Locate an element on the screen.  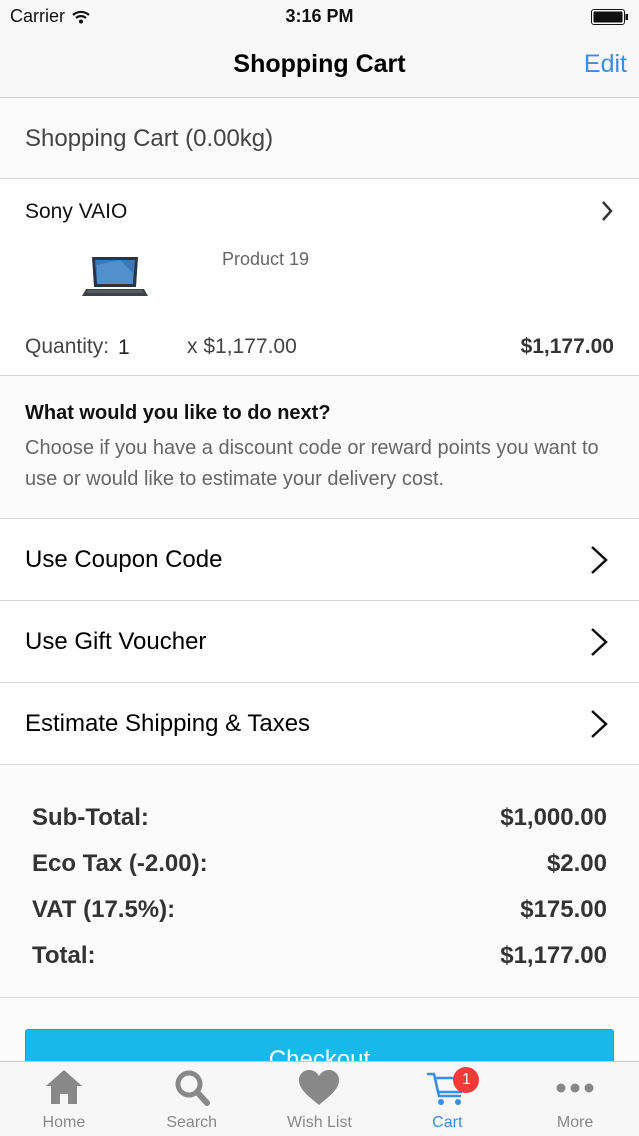
tab-home: Home is located at coordinates (64, 1099).